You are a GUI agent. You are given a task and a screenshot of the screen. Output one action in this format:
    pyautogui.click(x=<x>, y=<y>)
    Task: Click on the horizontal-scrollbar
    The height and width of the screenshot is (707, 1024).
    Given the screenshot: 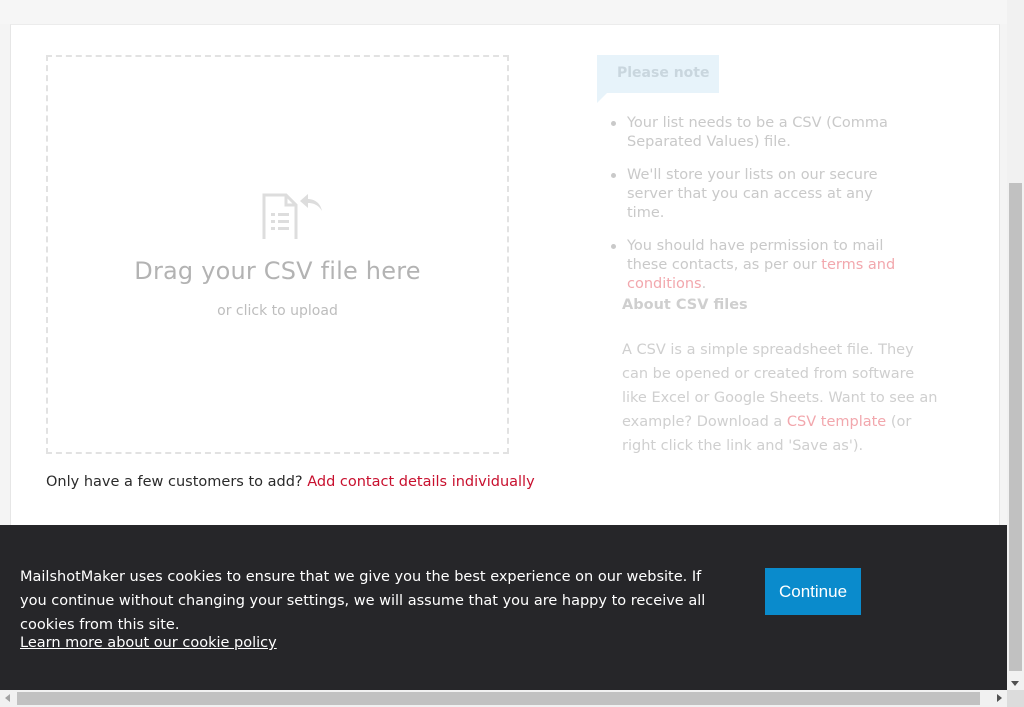 What is the action you would take?
    pyautogui.click(x=503, y=698)
    